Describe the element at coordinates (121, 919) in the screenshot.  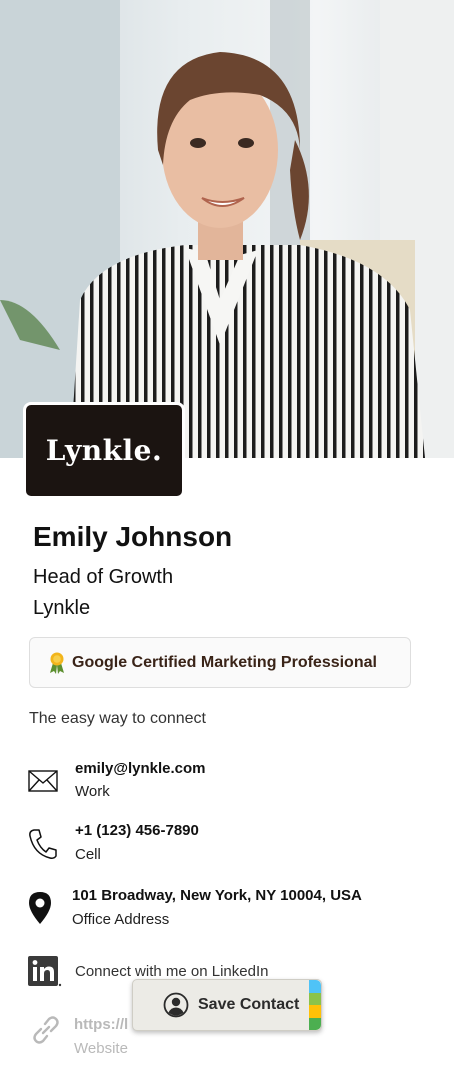
I see `address-label: Office Address` at that location.